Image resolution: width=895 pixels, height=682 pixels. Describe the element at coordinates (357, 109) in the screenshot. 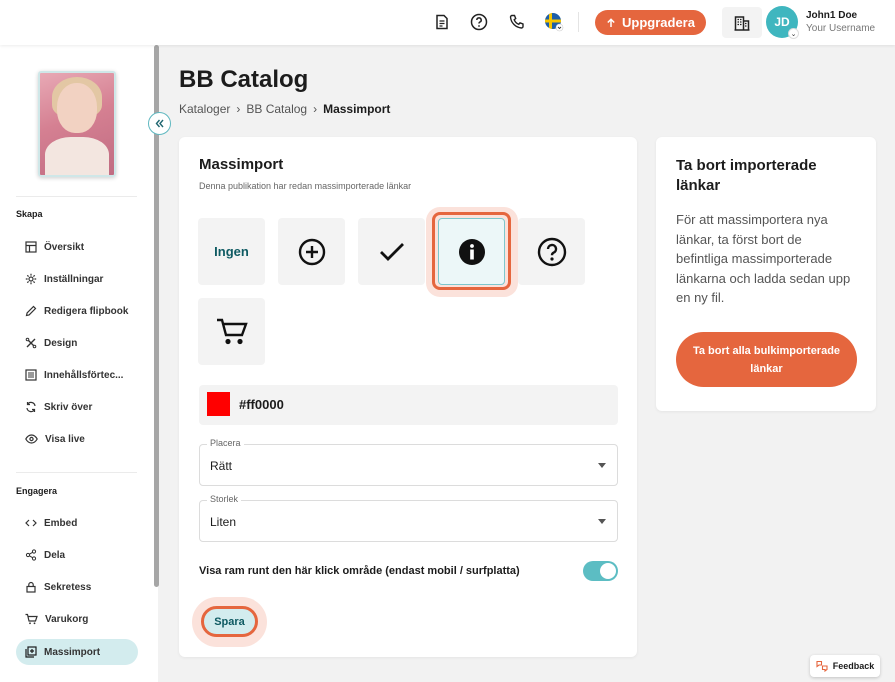

I see `breadcrumb-current: Massimport` at that location.